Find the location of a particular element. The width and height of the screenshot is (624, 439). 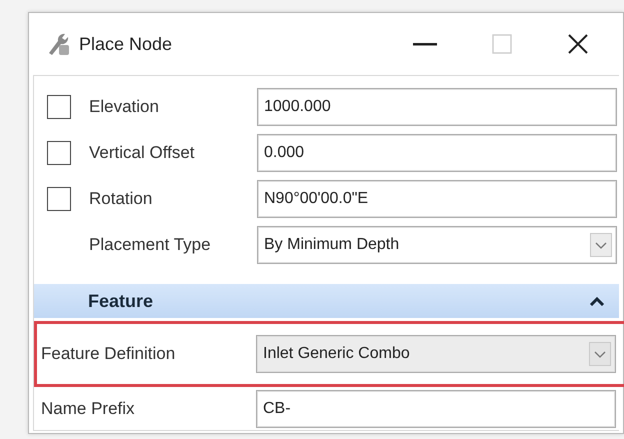

field-label: Name Prefix is located at coordinates (88, 409).